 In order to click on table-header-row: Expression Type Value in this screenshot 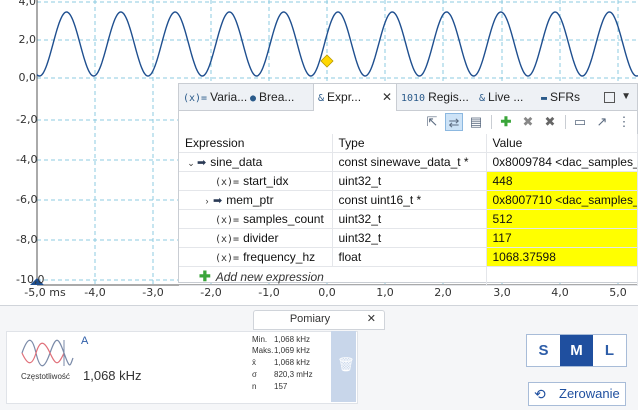, I will do `click(408, 143)`.